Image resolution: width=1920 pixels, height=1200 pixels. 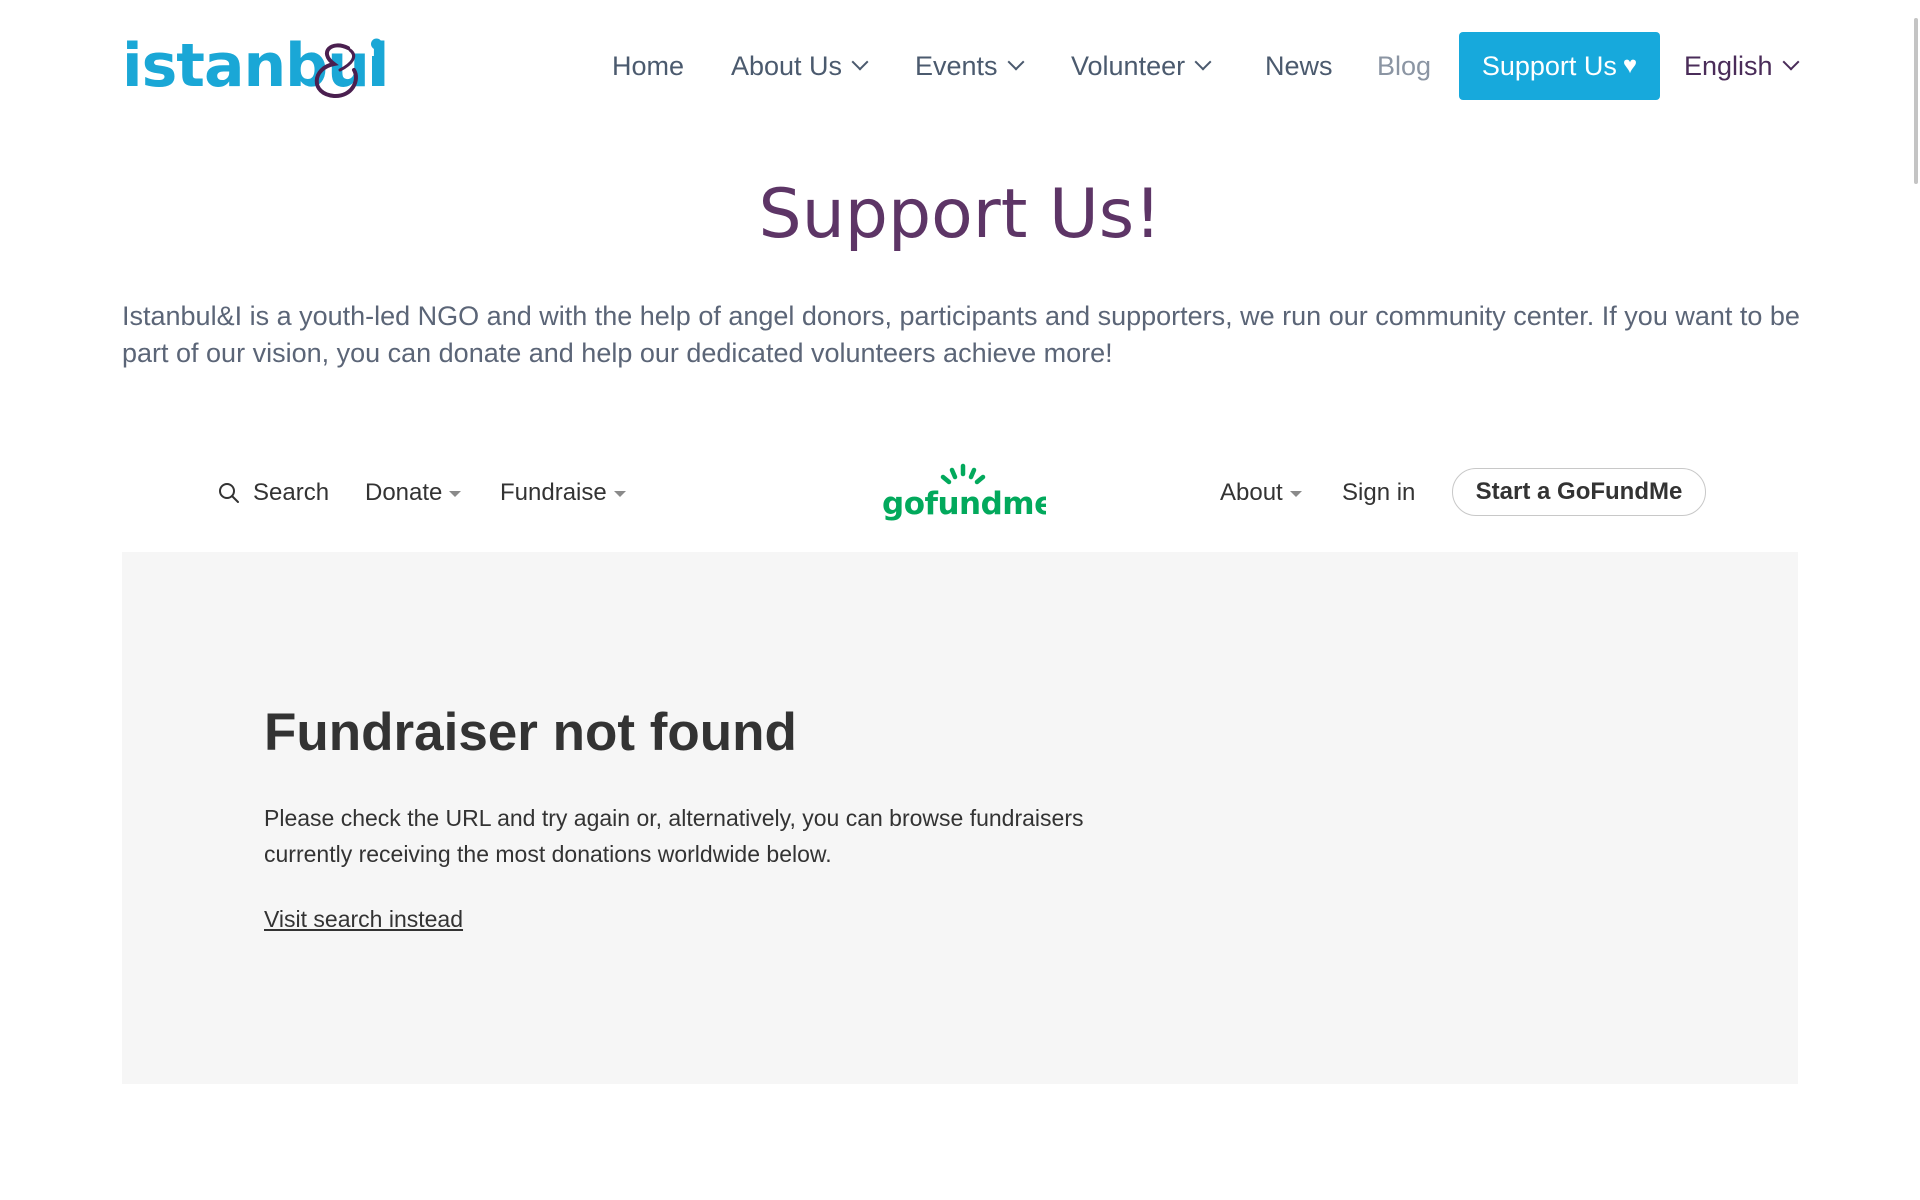 I want to click on nav-about-us: About Us, so click(x=800, y=66).